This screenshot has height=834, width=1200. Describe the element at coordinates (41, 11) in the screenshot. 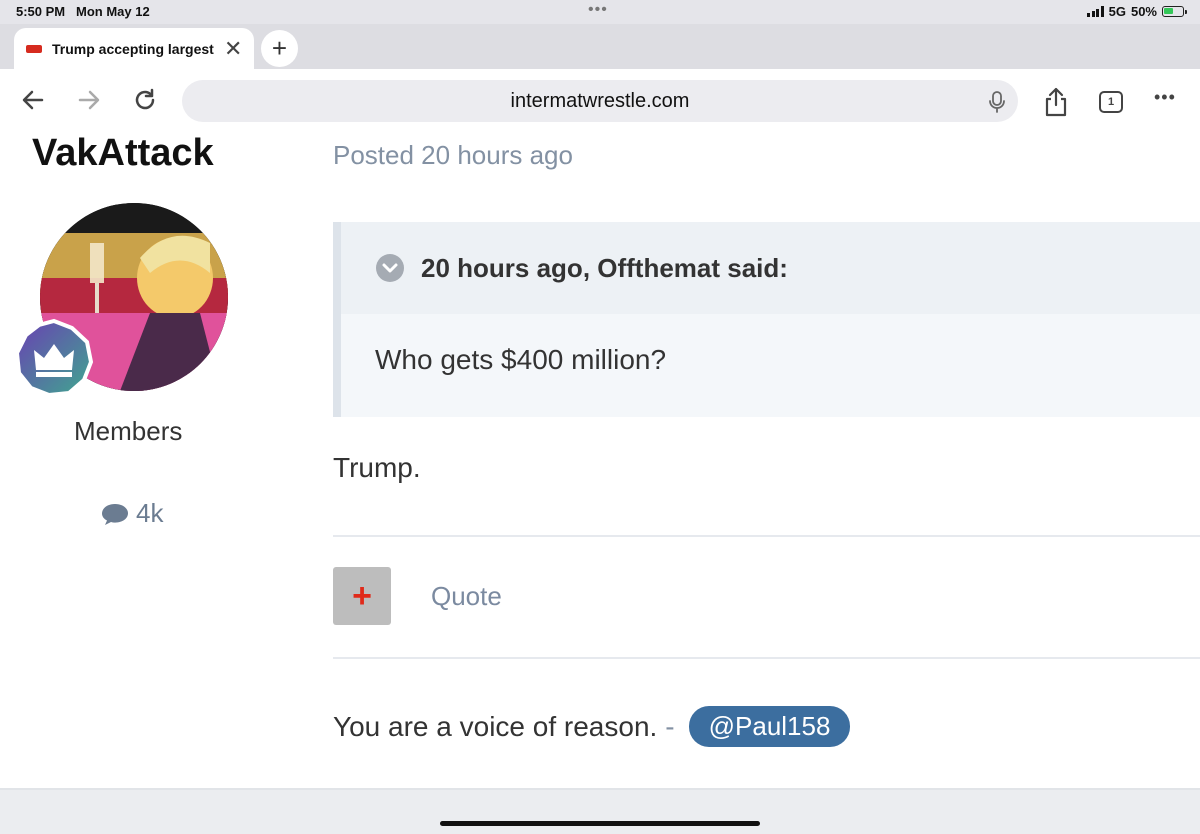

I see `status-time: 5:50 PM` at that location.